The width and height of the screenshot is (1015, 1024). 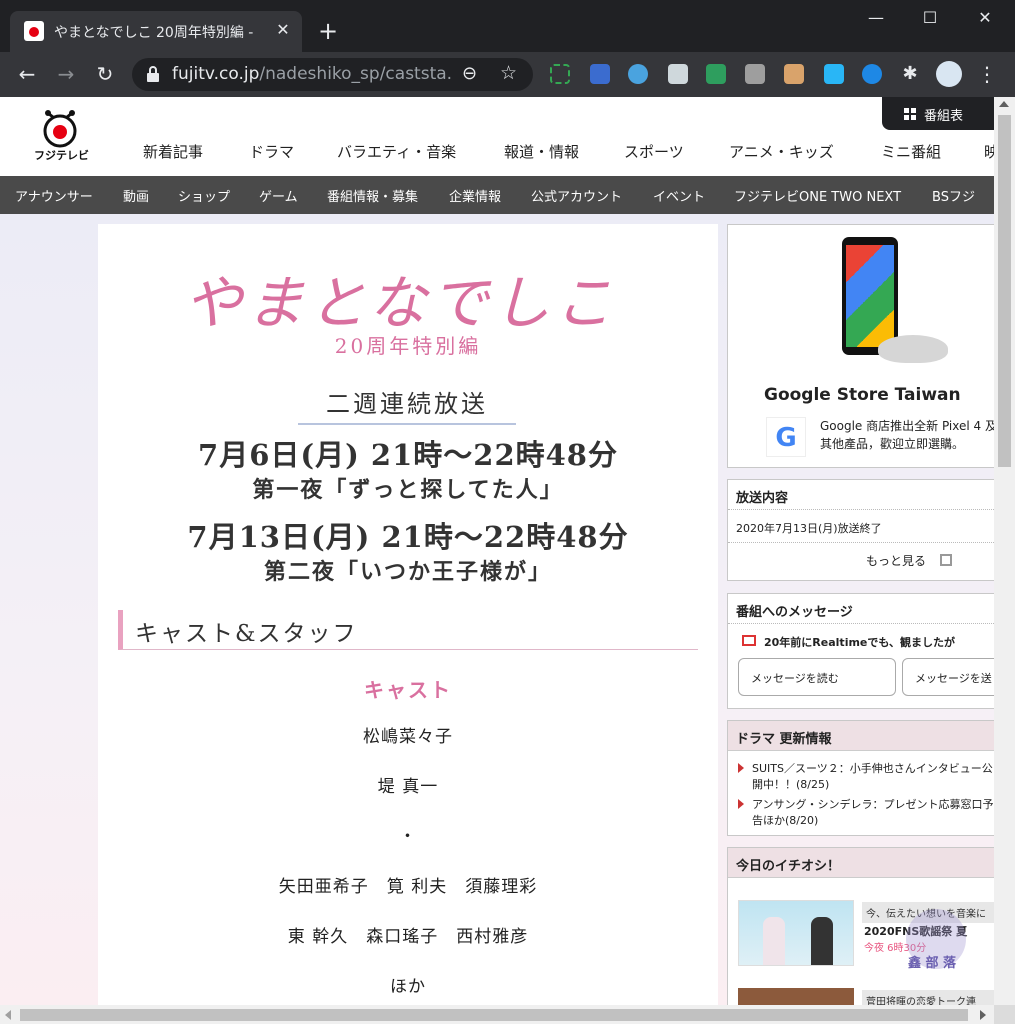 I want to click on airtime-2: 7月13日(月) 21時～22時48分, so click(x=408, y=537).